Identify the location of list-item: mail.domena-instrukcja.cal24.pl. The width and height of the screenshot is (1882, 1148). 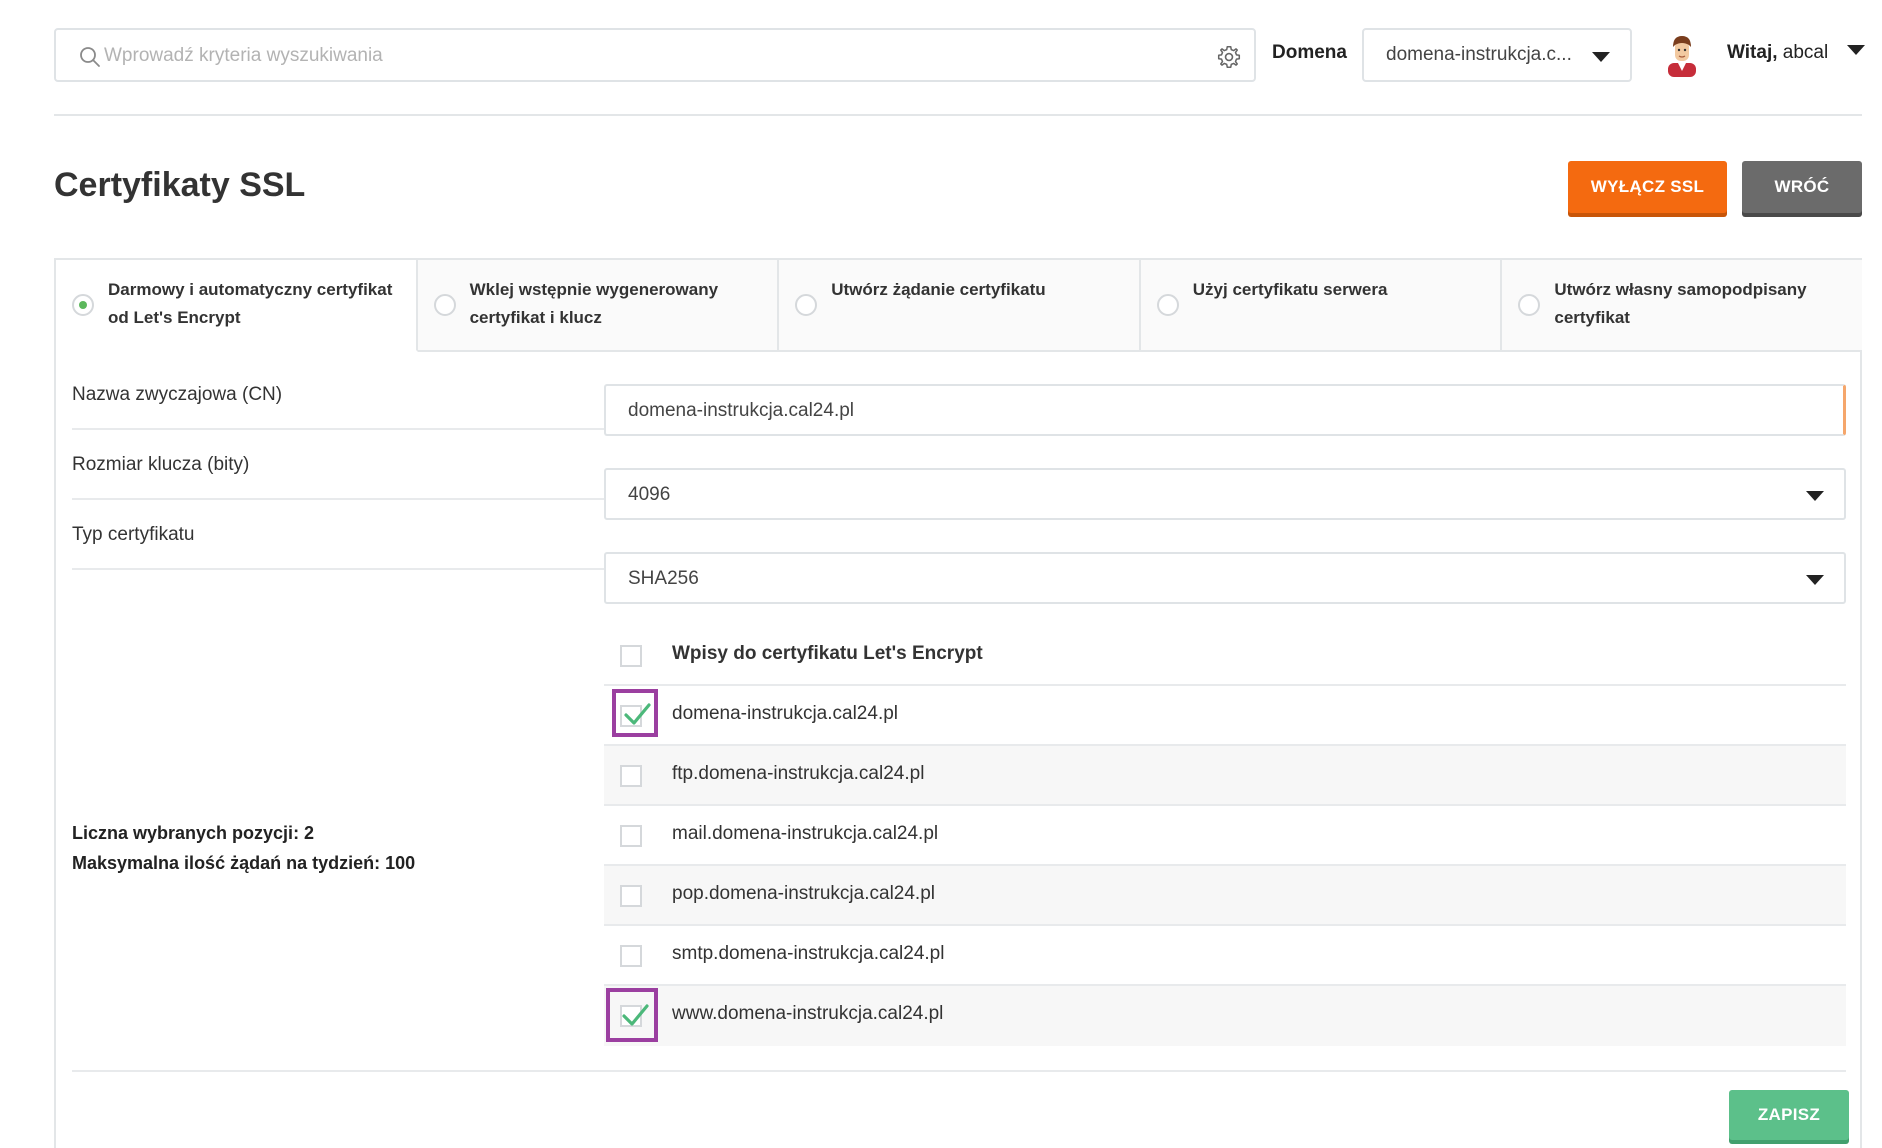
(1225, 836).